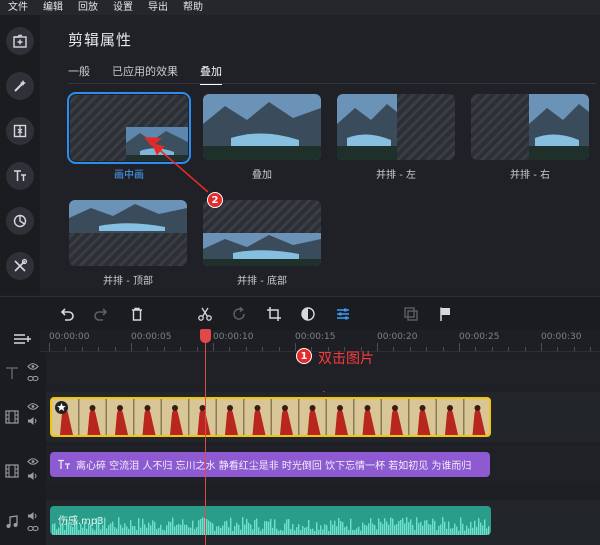 The image size is (600, 545). What do you see at coordinates (67, 314) in the screenshot?
I see `undo-button` at bounding box center [67, 314].